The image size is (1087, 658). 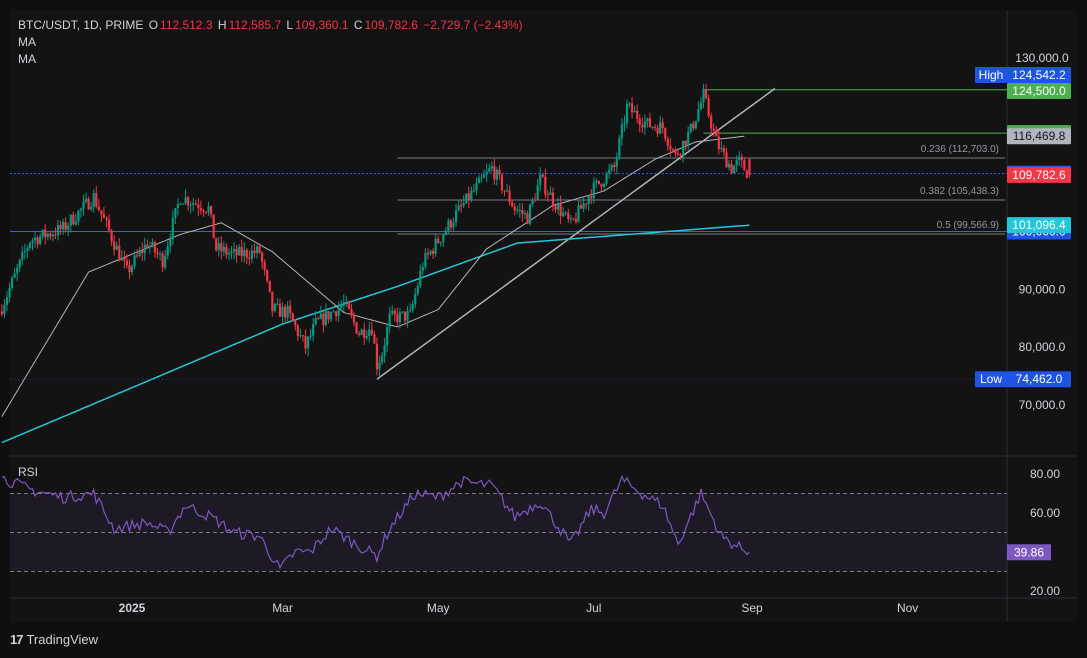 What do you see at coordinates (1045, 513) in the screenshot?
I see `rsi-tick-label: 60.00` at bounding box center [1045, 513].